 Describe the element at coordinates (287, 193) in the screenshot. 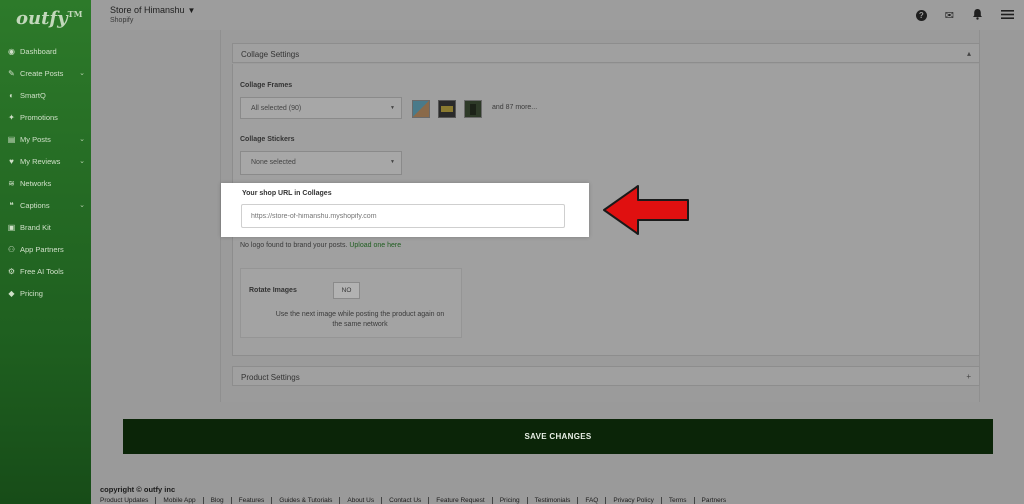

I see `shop-url-label: Your shop URL in Collages` at that location.